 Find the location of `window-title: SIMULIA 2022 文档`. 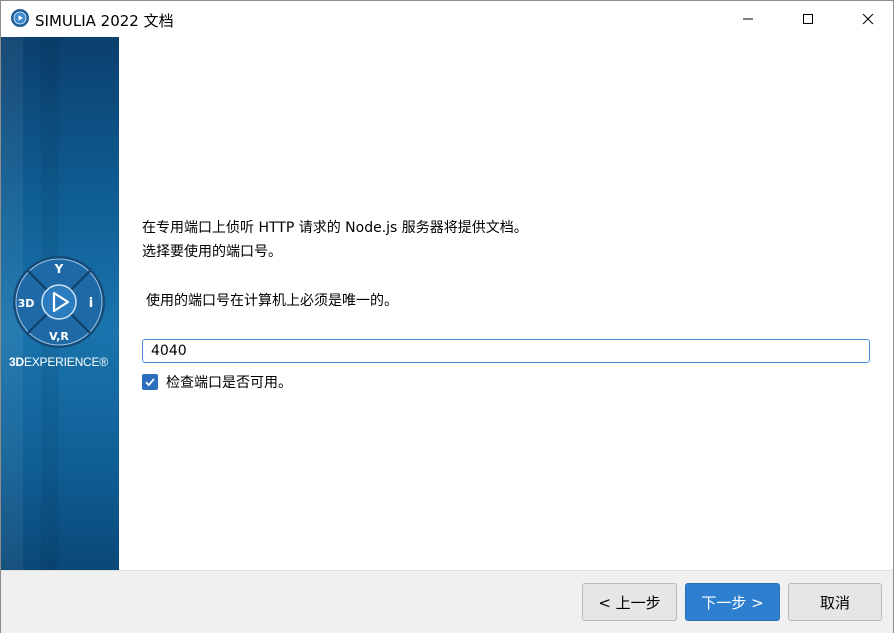

window-title: SIMULIA 2022 文档 is located at coordinates (104, 21).